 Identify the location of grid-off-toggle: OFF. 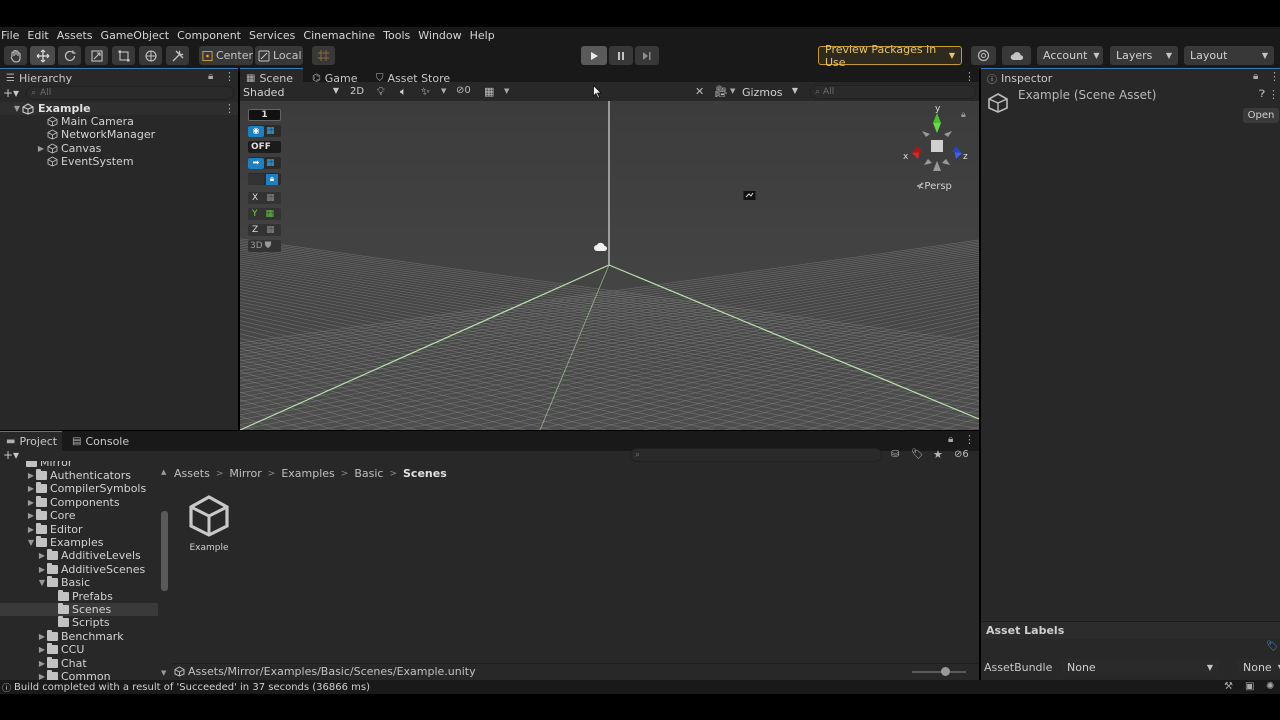
(264, 147).